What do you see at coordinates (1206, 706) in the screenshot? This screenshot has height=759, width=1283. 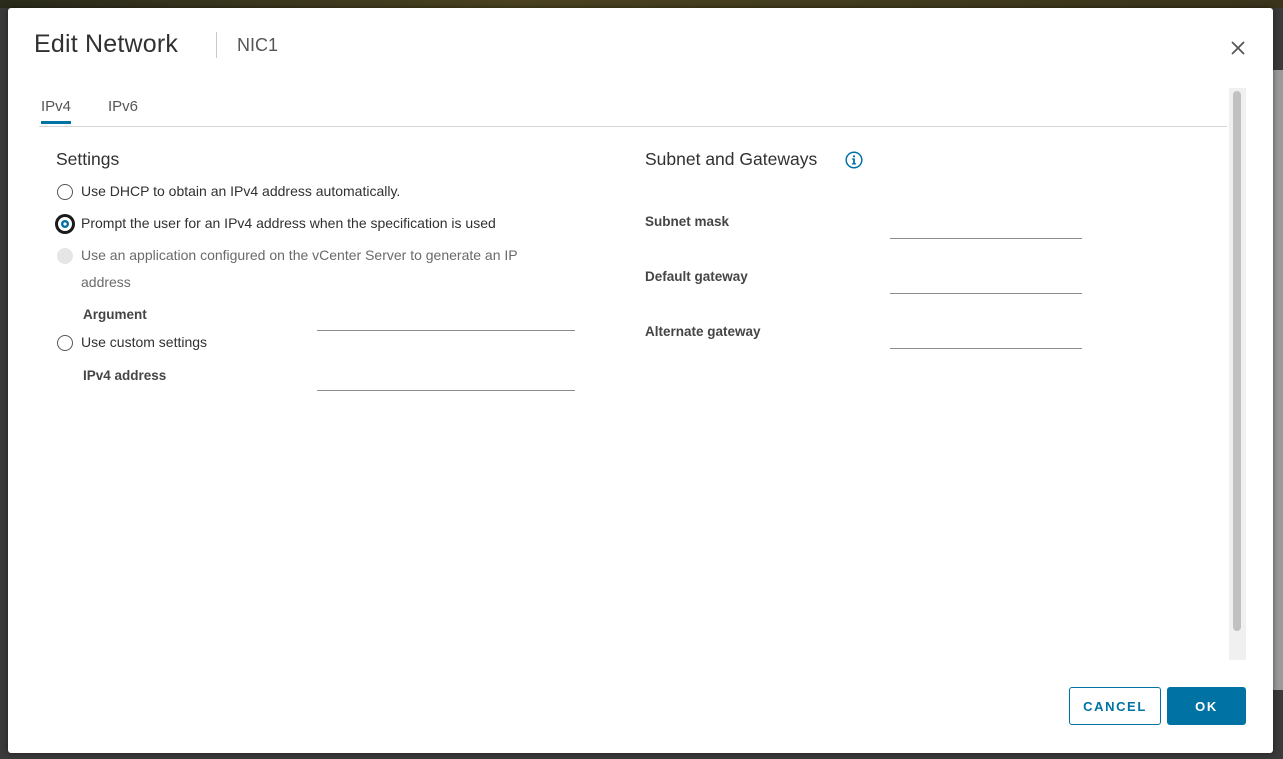 I see `ok-button: OK` at bounding box center [1206, 706].